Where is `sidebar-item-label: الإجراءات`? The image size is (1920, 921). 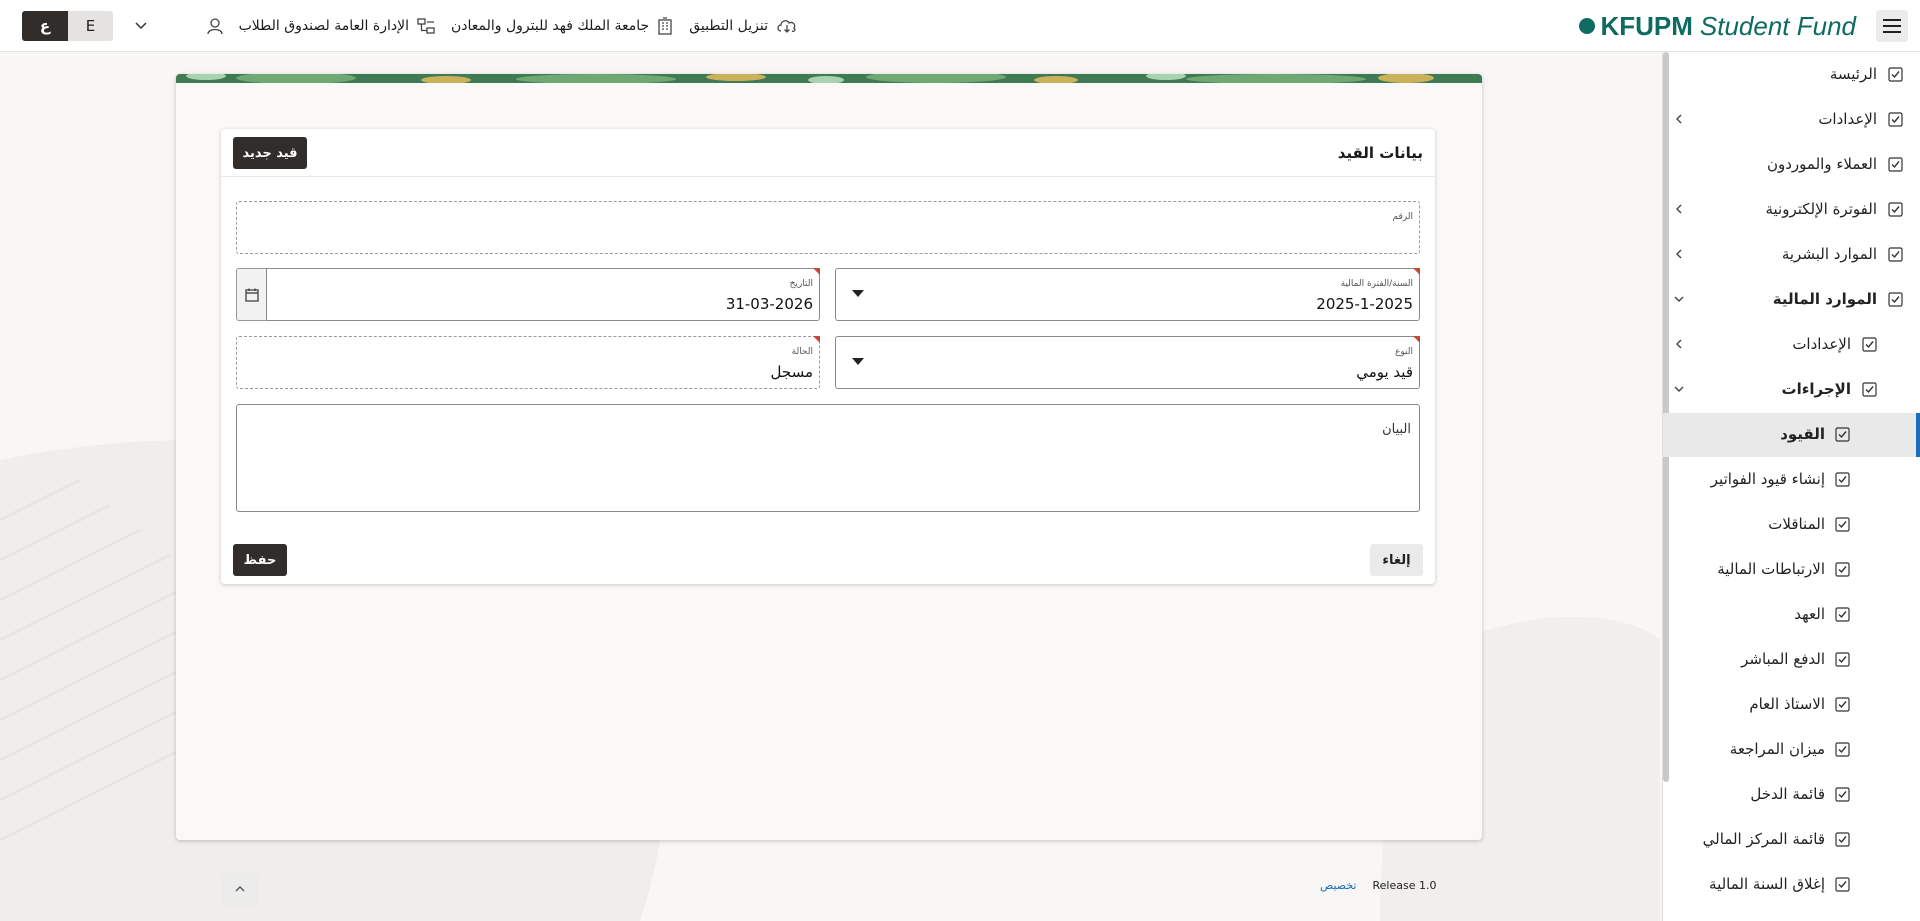 sidebar-item-label: الإجراءات is located at coordinates (1816, 389).